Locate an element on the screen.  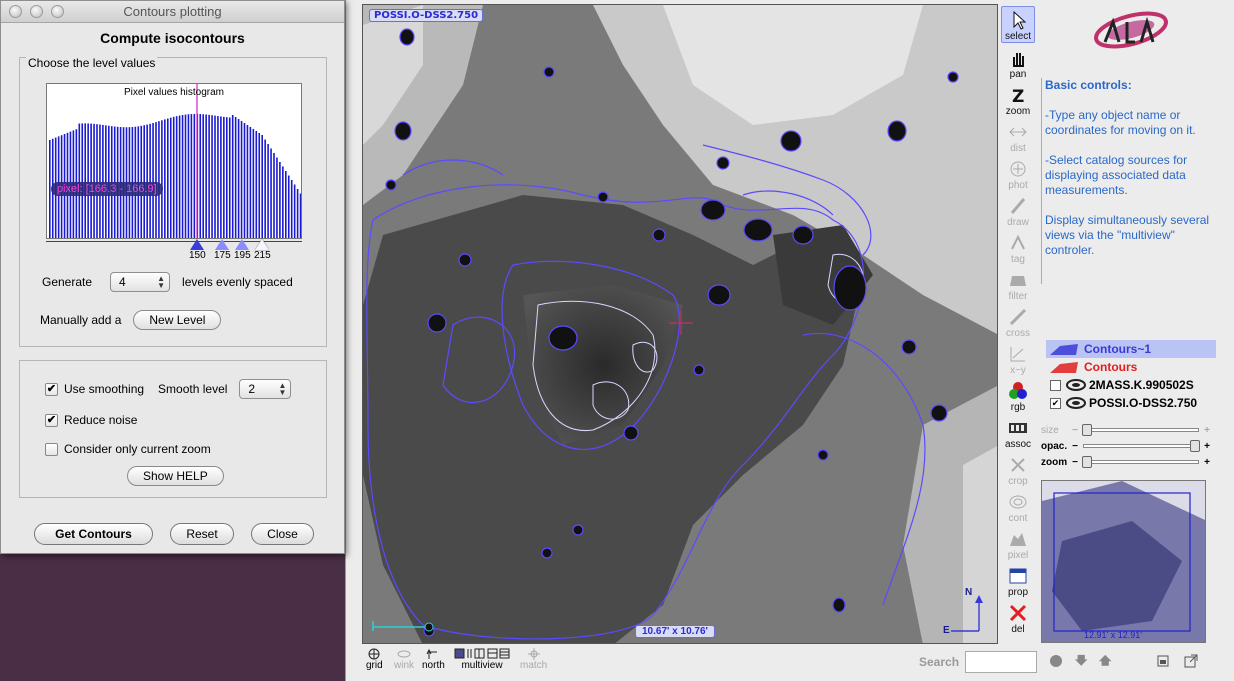
level-marker: 175 is located at coordinates (222, 250).